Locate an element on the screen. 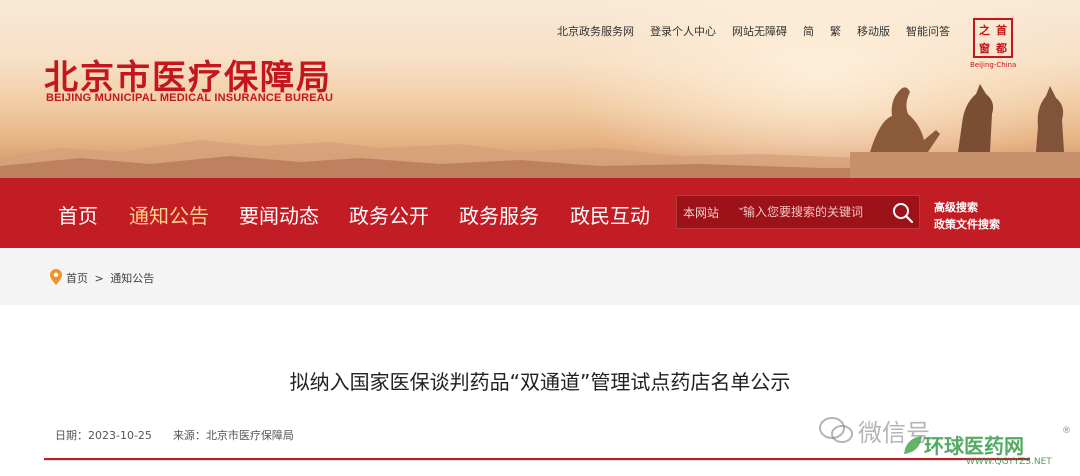  nav-item-news: 要闻动态 is located at coordinates (279, 214).